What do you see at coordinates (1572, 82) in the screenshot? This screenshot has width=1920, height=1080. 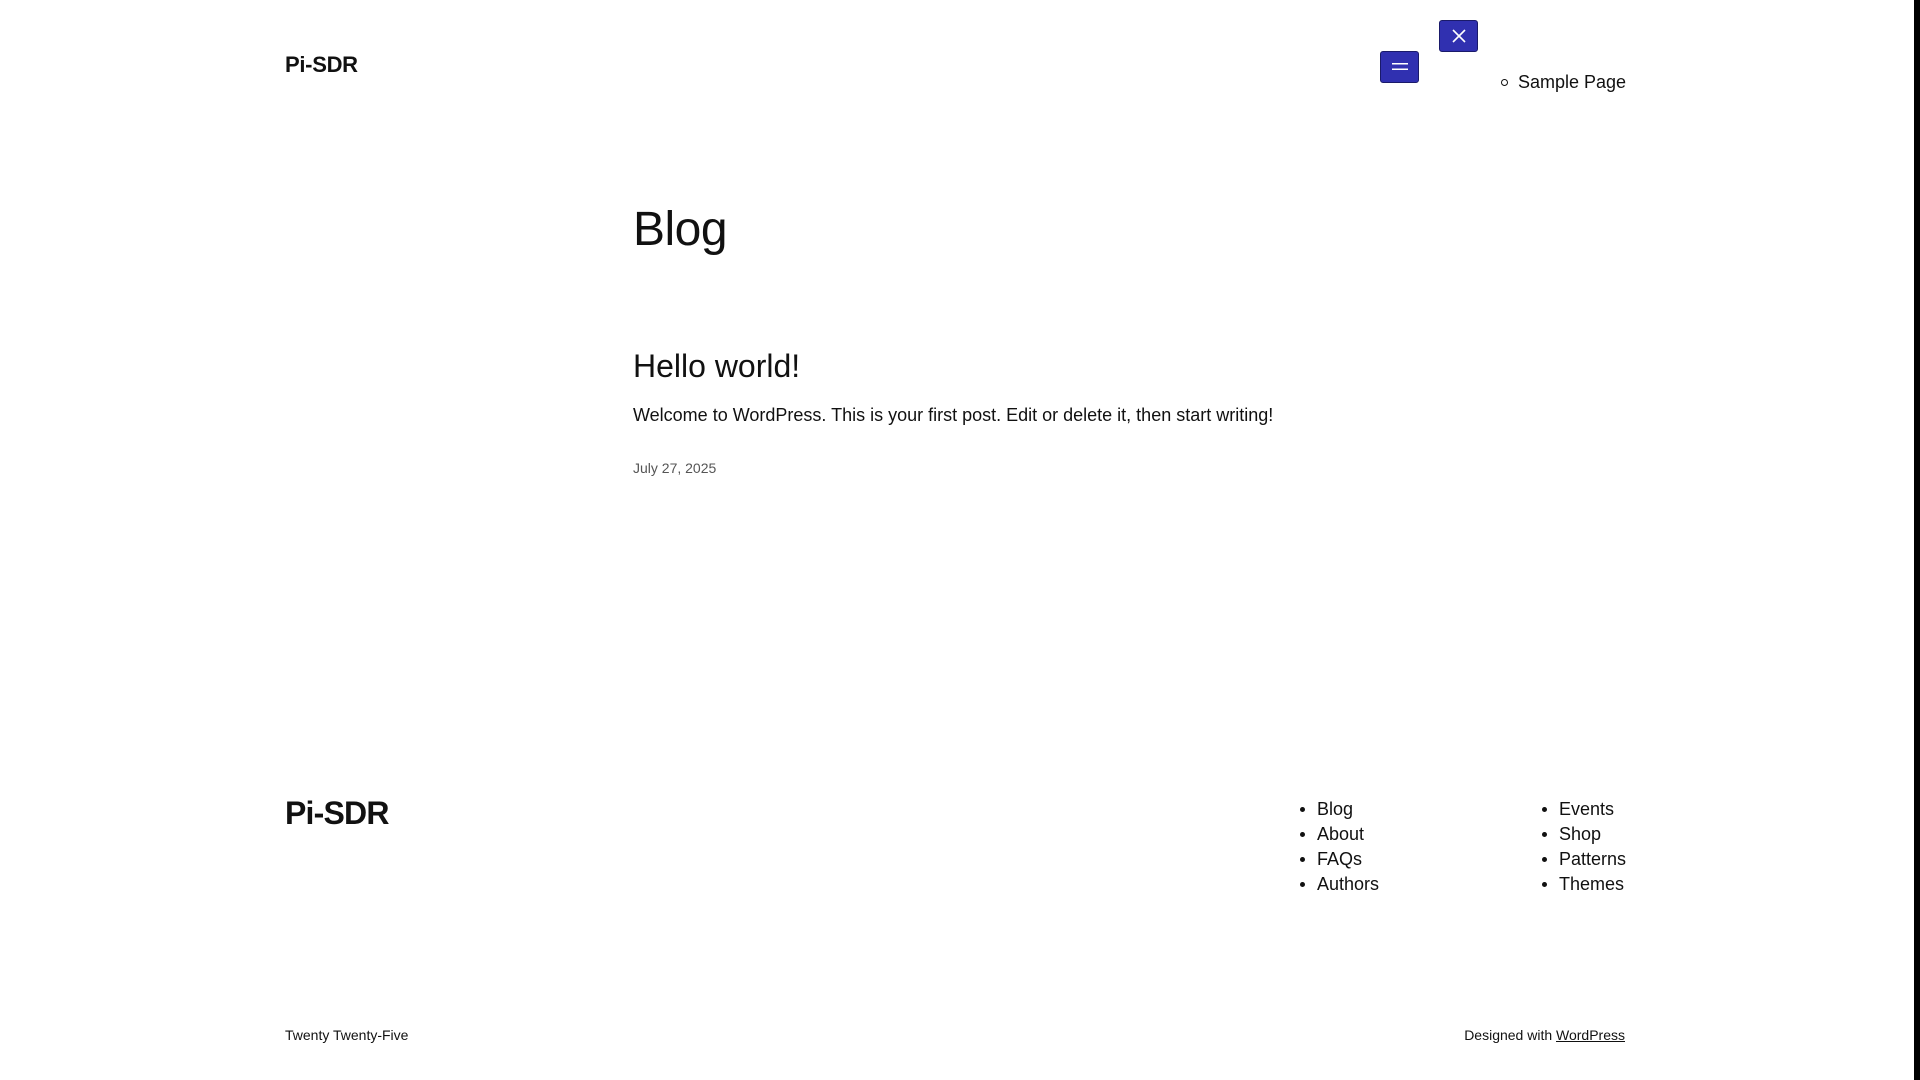 I see `nav-item-label: Sample Page` at bounding box center [1572, 82].